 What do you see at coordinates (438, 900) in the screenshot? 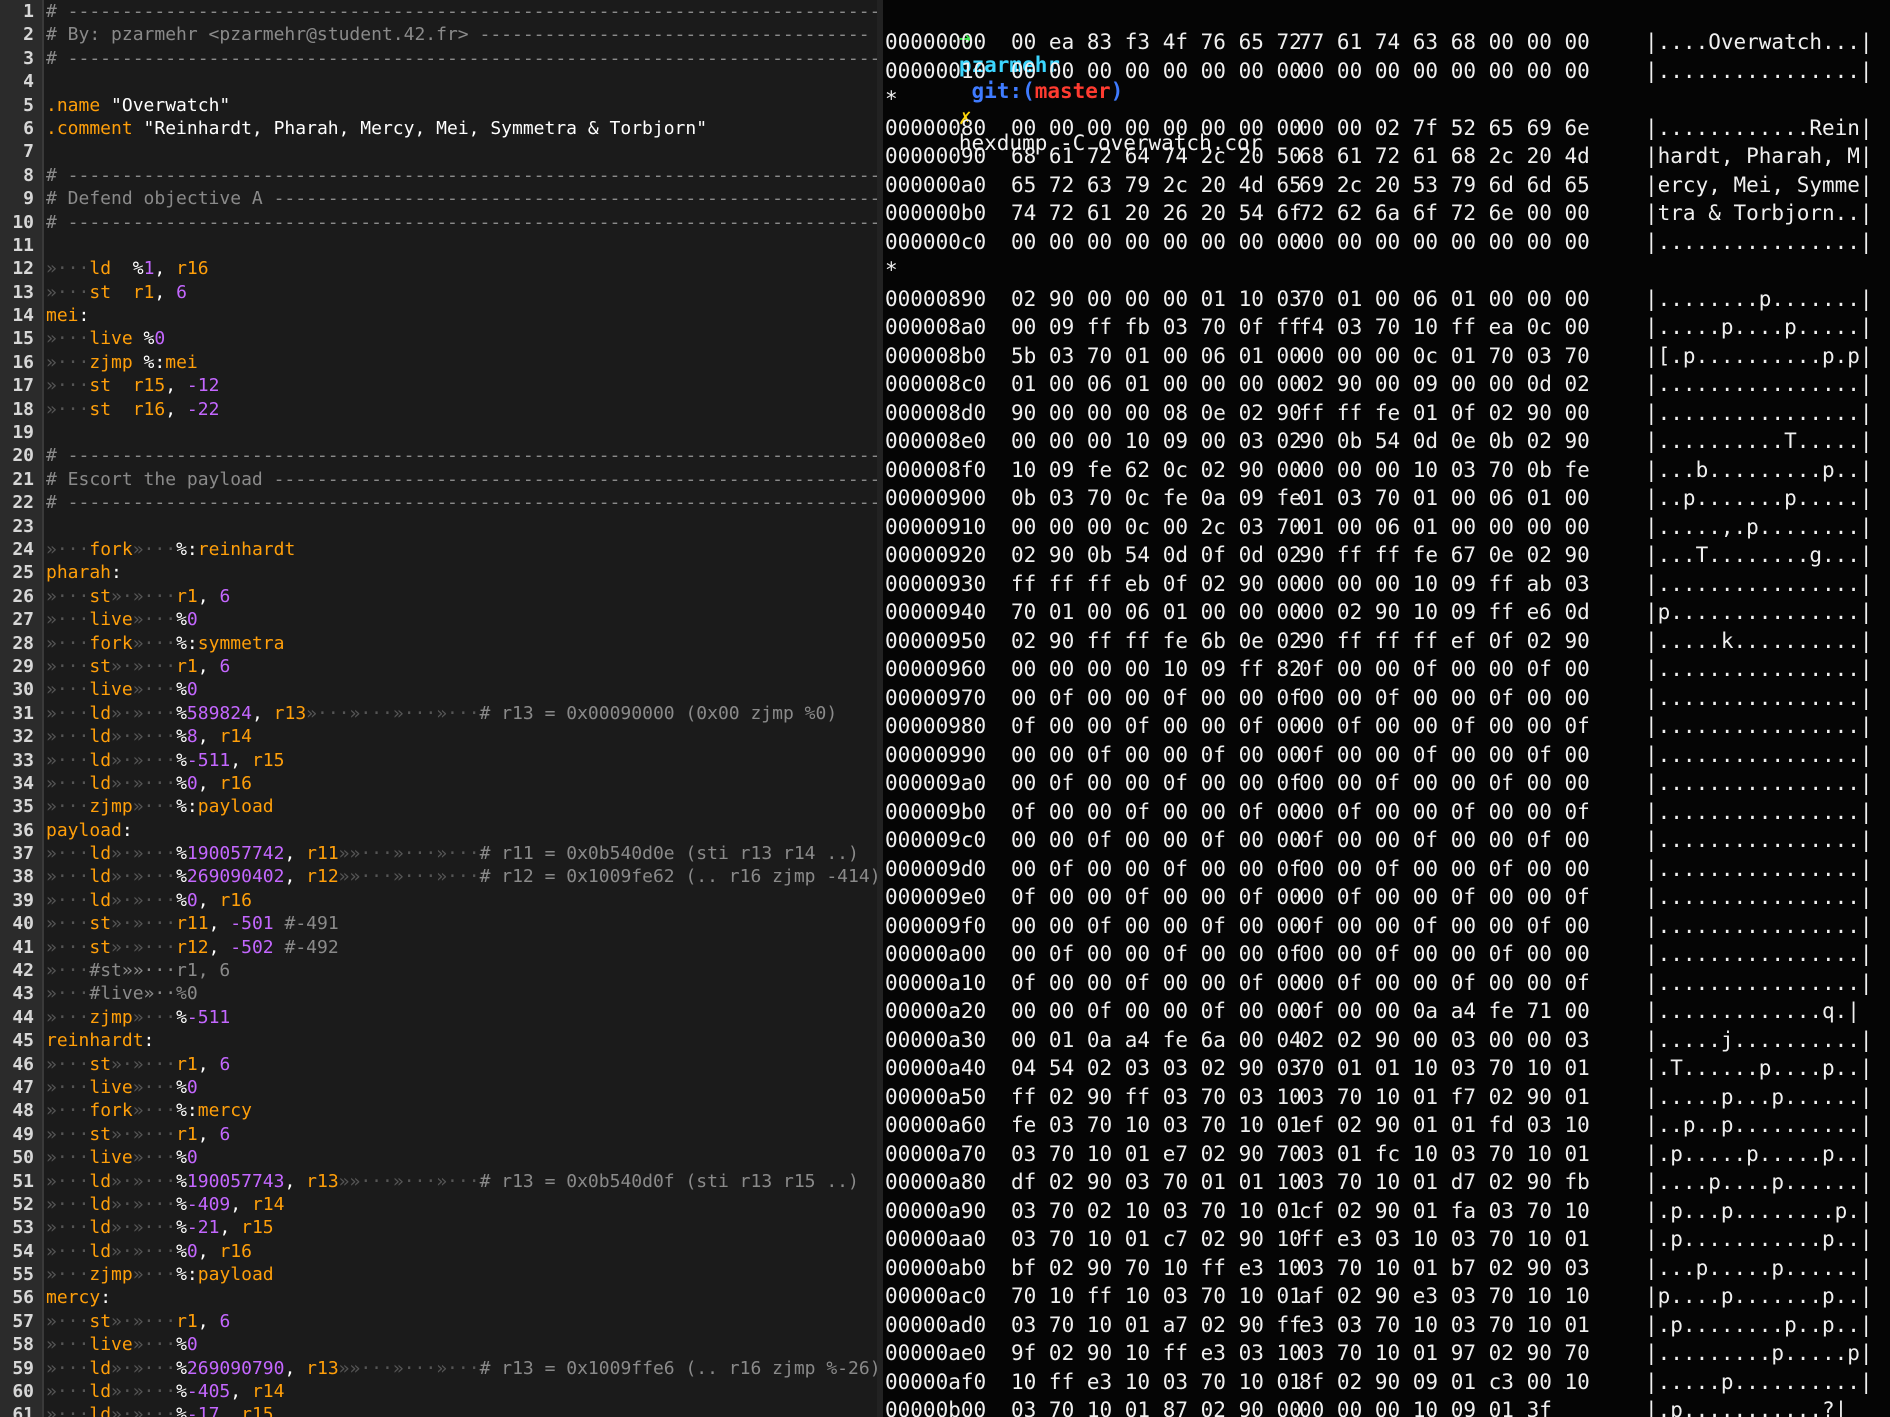
I see `editor-line: 39 »···ld»·»···%0, r16` at bounding box center [438, 900].